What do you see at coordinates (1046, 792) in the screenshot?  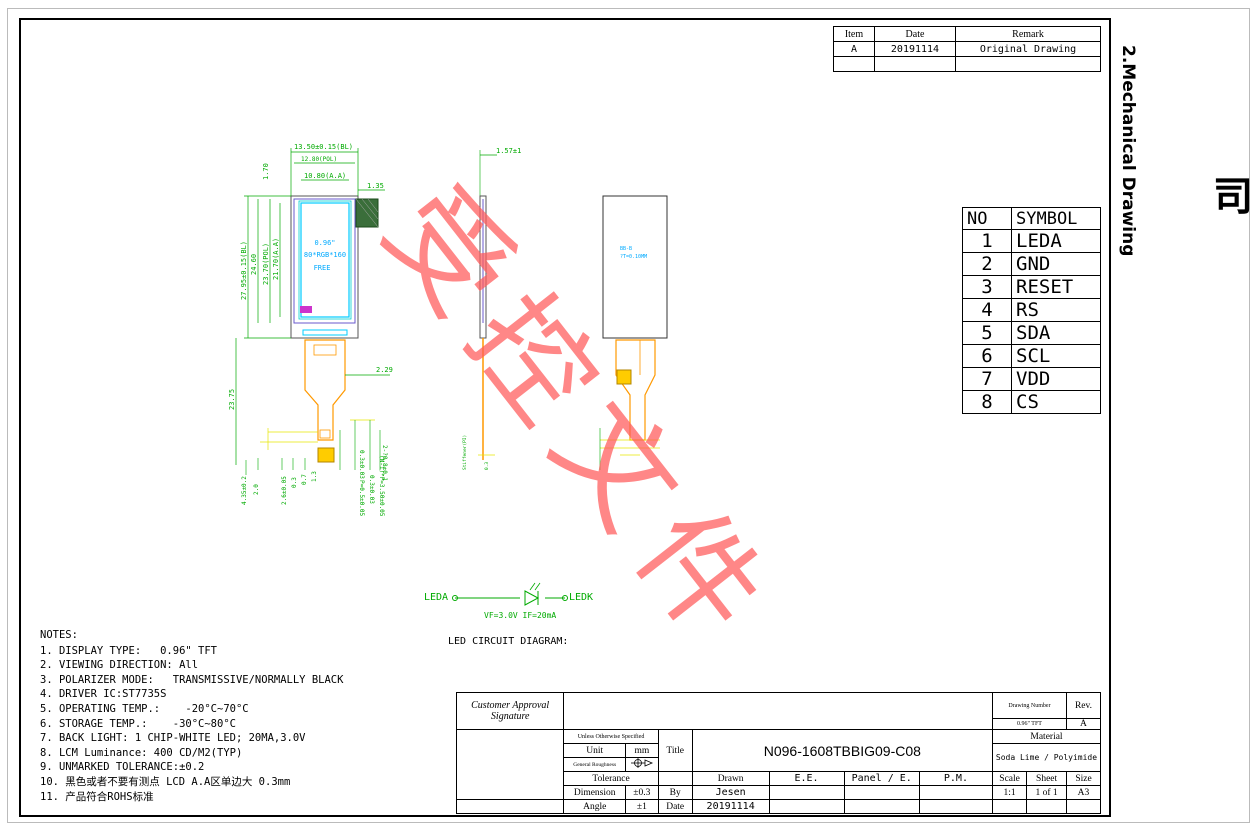 I see `sheet-value: 1 of 1` at bounding box center [1046, 792].